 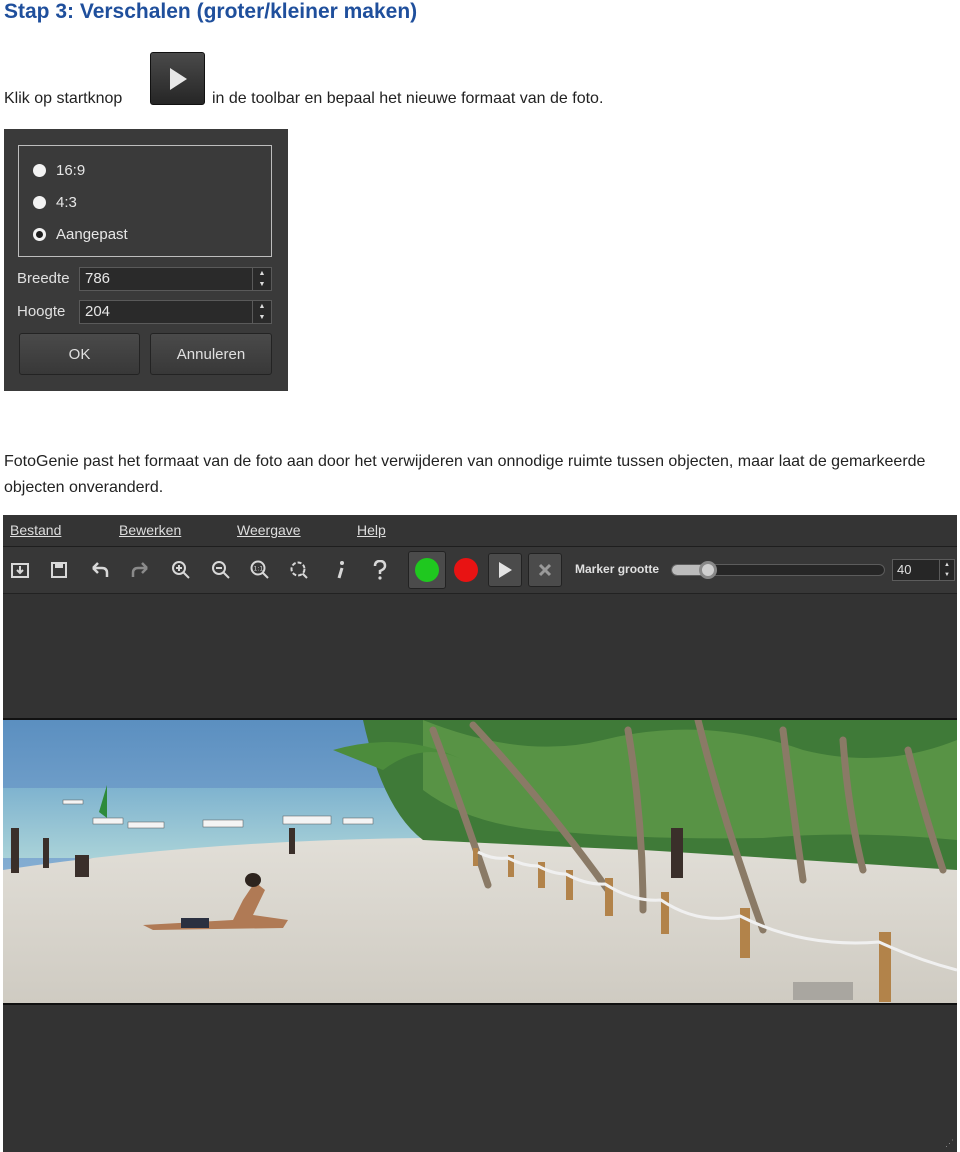 I want to click on close-icon, so click(x=545, y=570).